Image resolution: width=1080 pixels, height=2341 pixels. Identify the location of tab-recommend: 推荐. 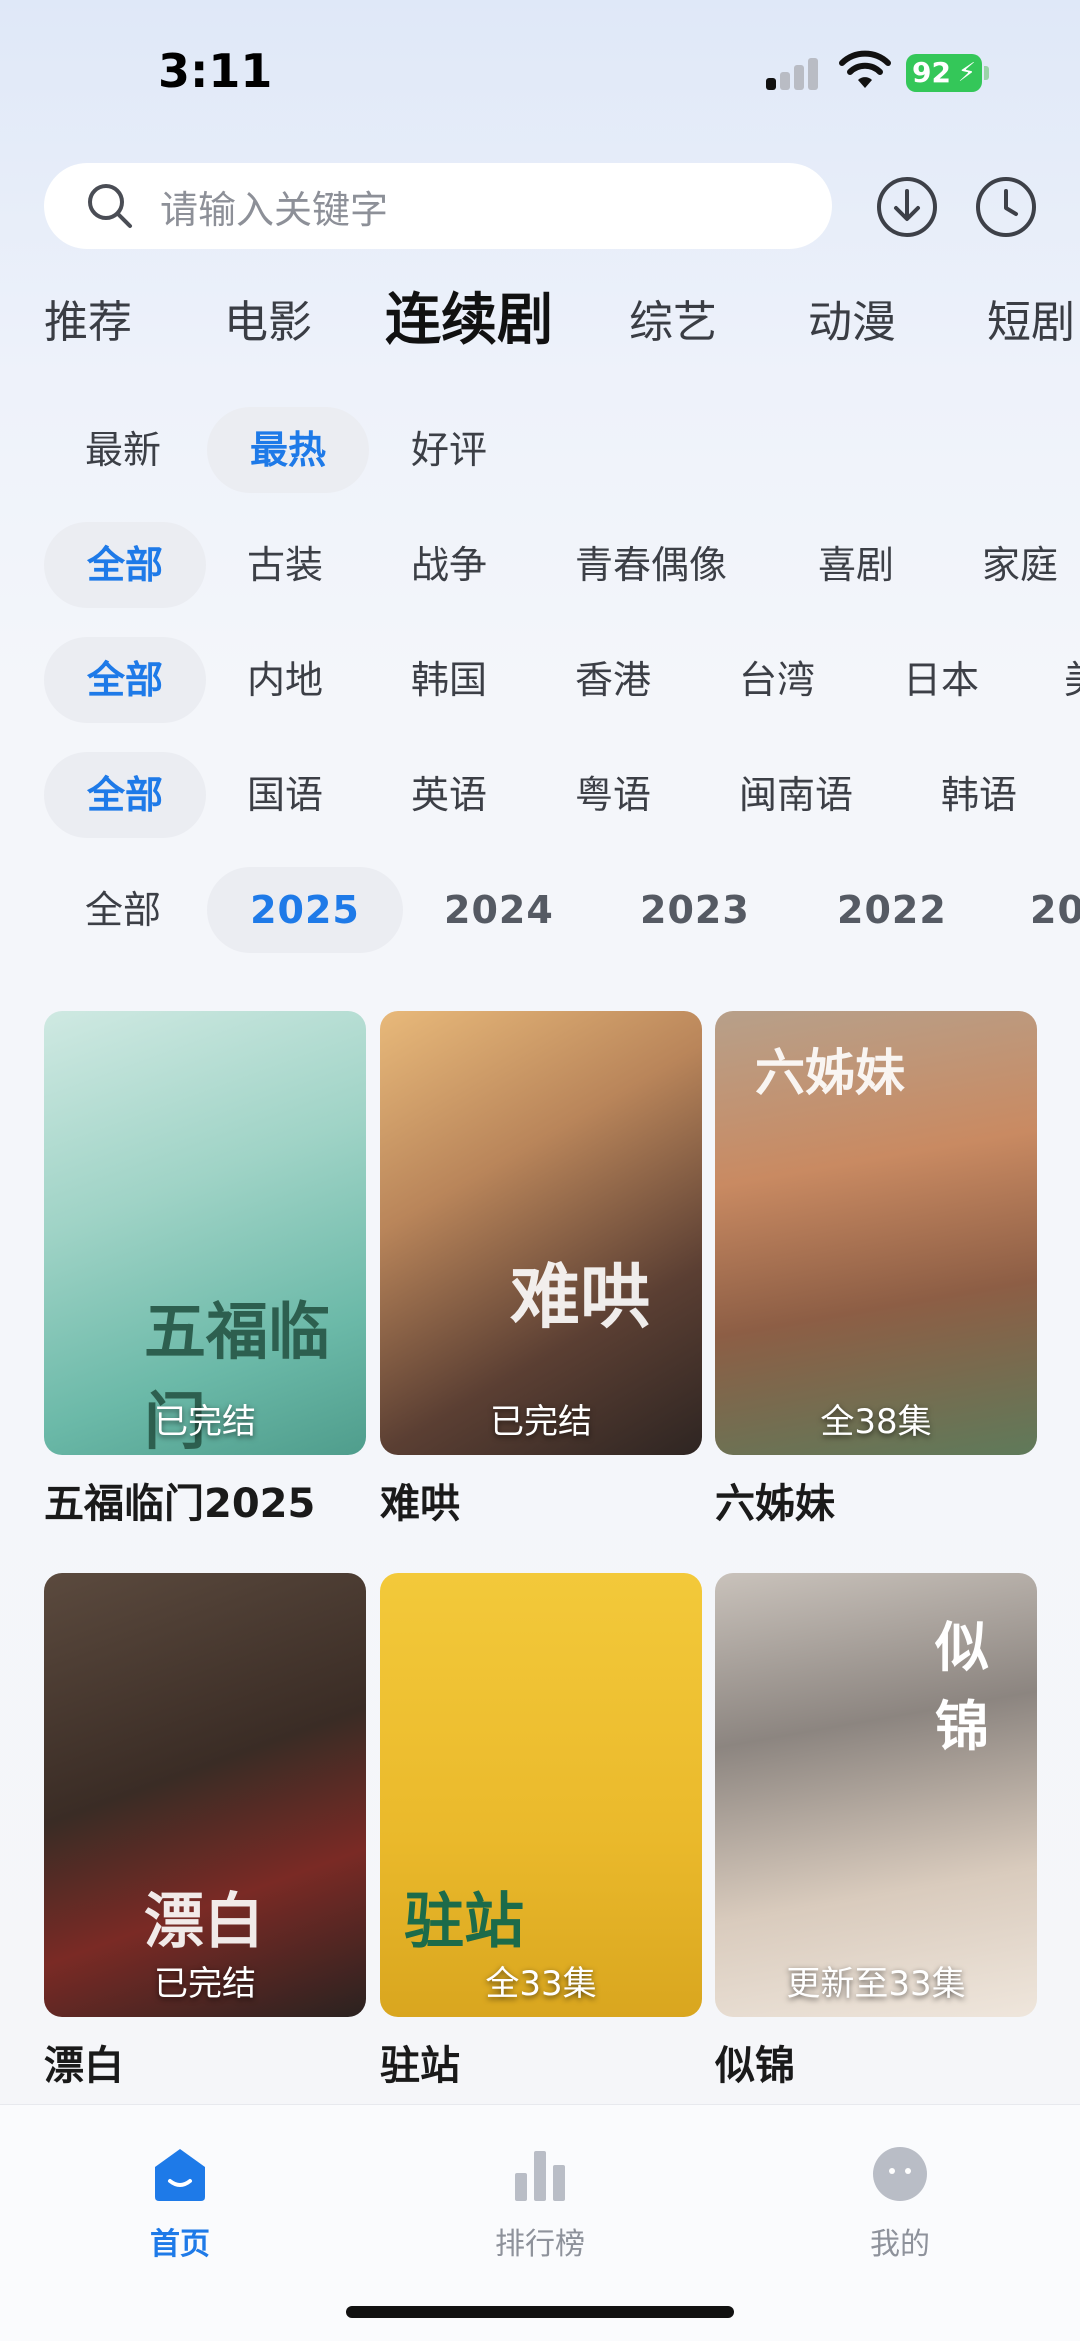
(88, 323).